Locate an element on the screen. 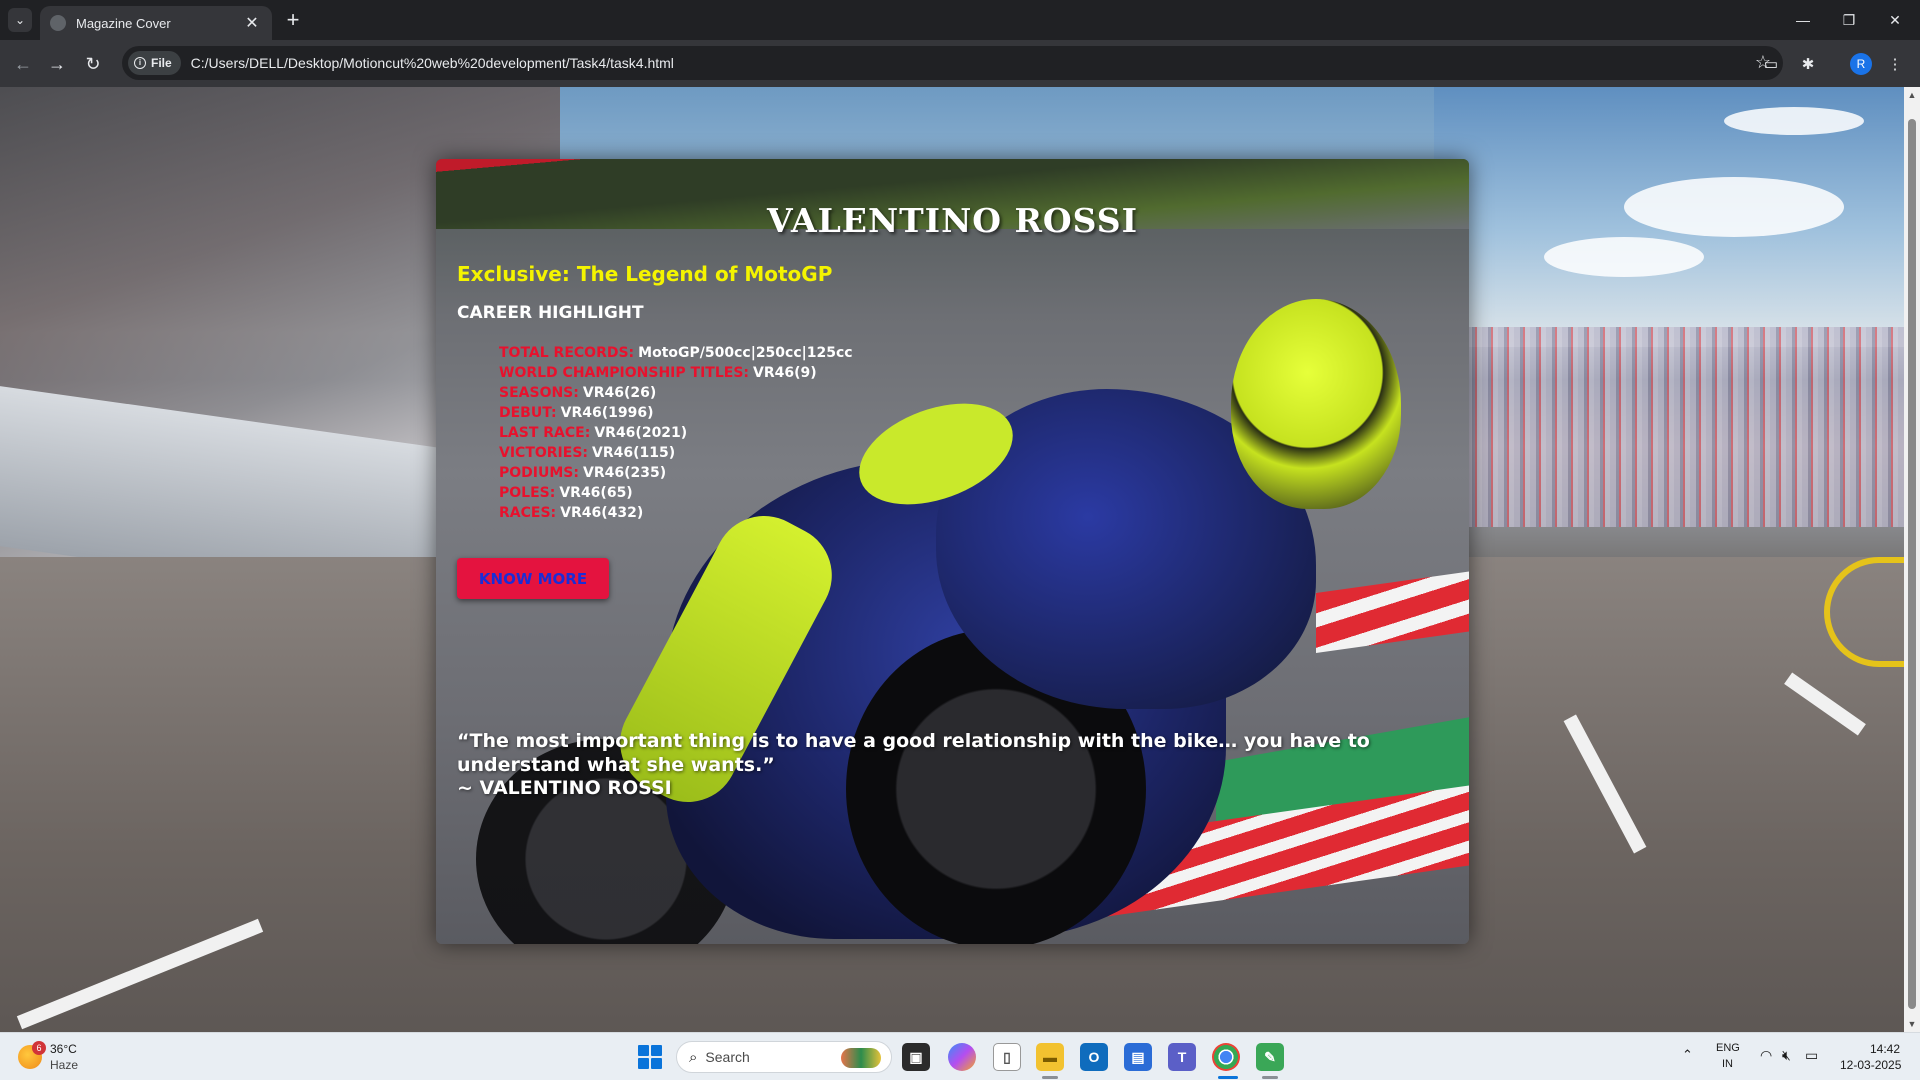 Image resolution: width=1920 pixels, height=1080 pixels. career-highlight-heading: CAREER HIGHLIGHT is located at coordinates (550, 313).